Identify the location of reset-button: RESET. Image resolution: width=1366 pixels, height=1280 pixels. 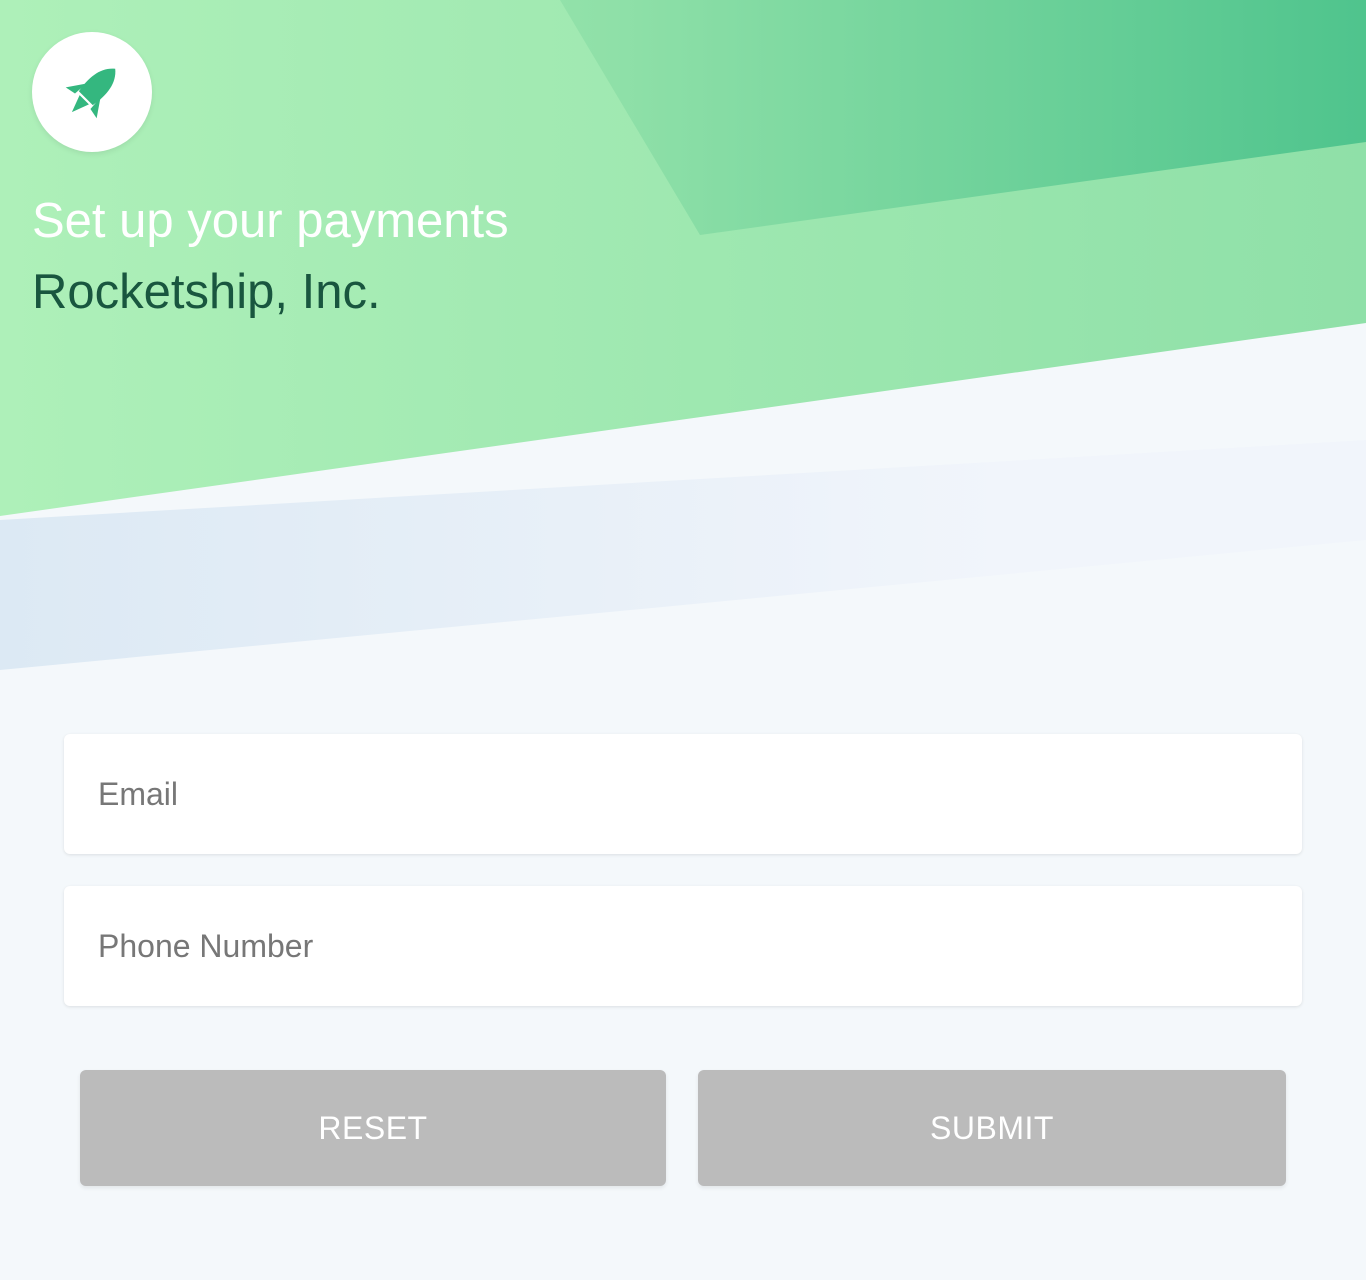
(373, 1128).